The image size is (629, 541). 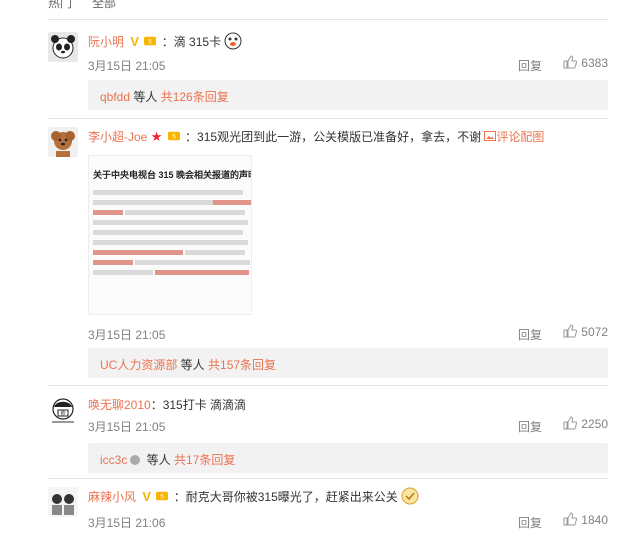 I want to click on like-count: 1840, so click(x=594, y=520).